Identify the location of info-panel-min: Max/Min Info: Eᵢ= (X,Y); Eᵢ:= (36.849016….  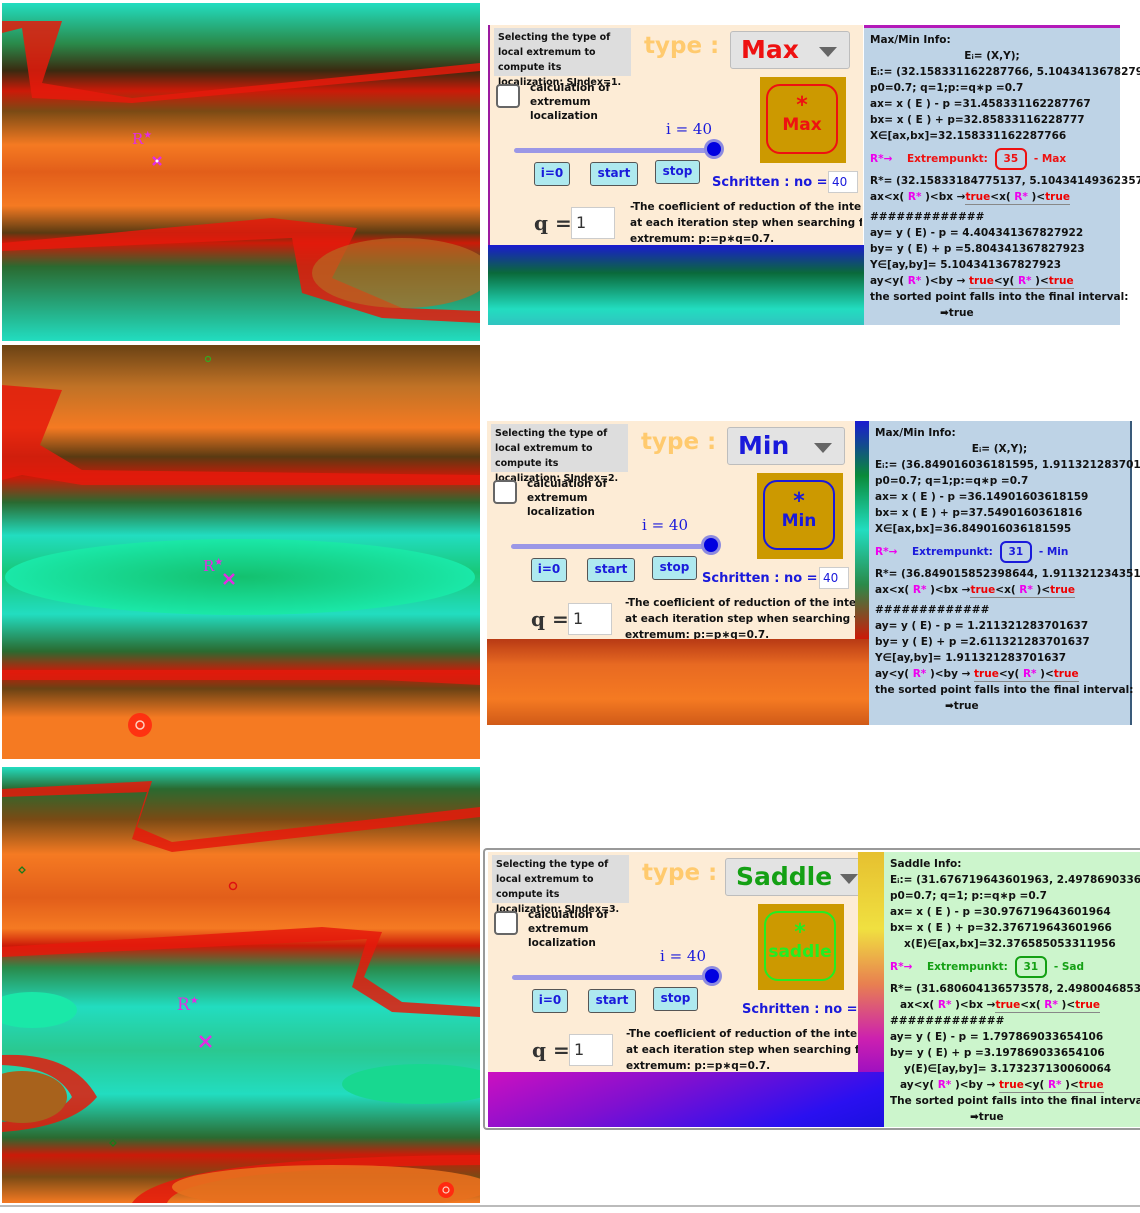
(1004, 573).